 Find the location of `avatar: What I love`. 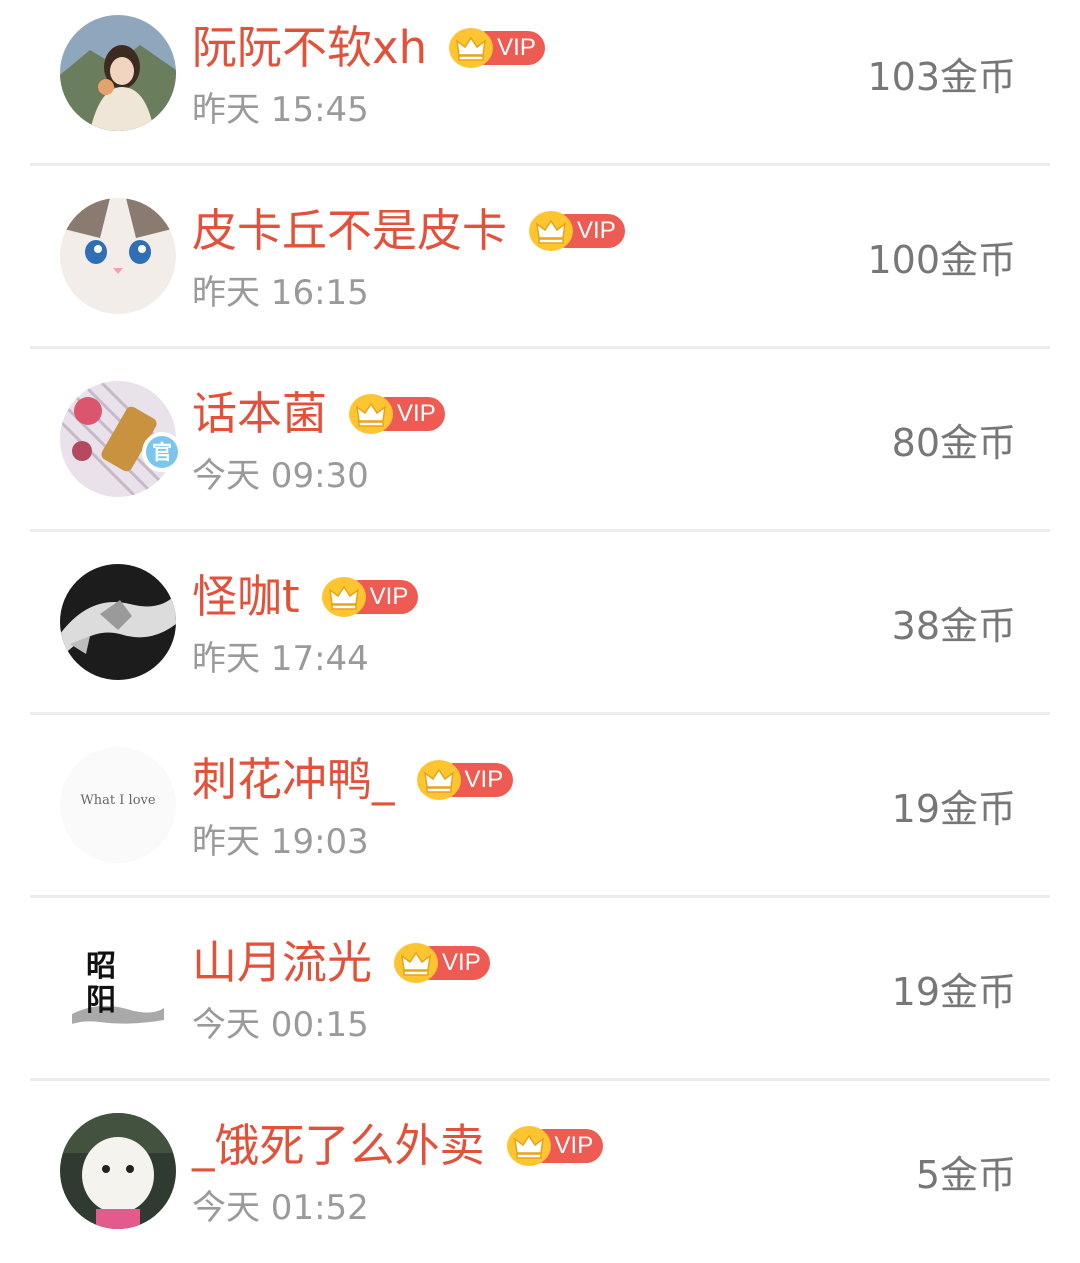

avatar: What I love is located at coordinates (118, 805).